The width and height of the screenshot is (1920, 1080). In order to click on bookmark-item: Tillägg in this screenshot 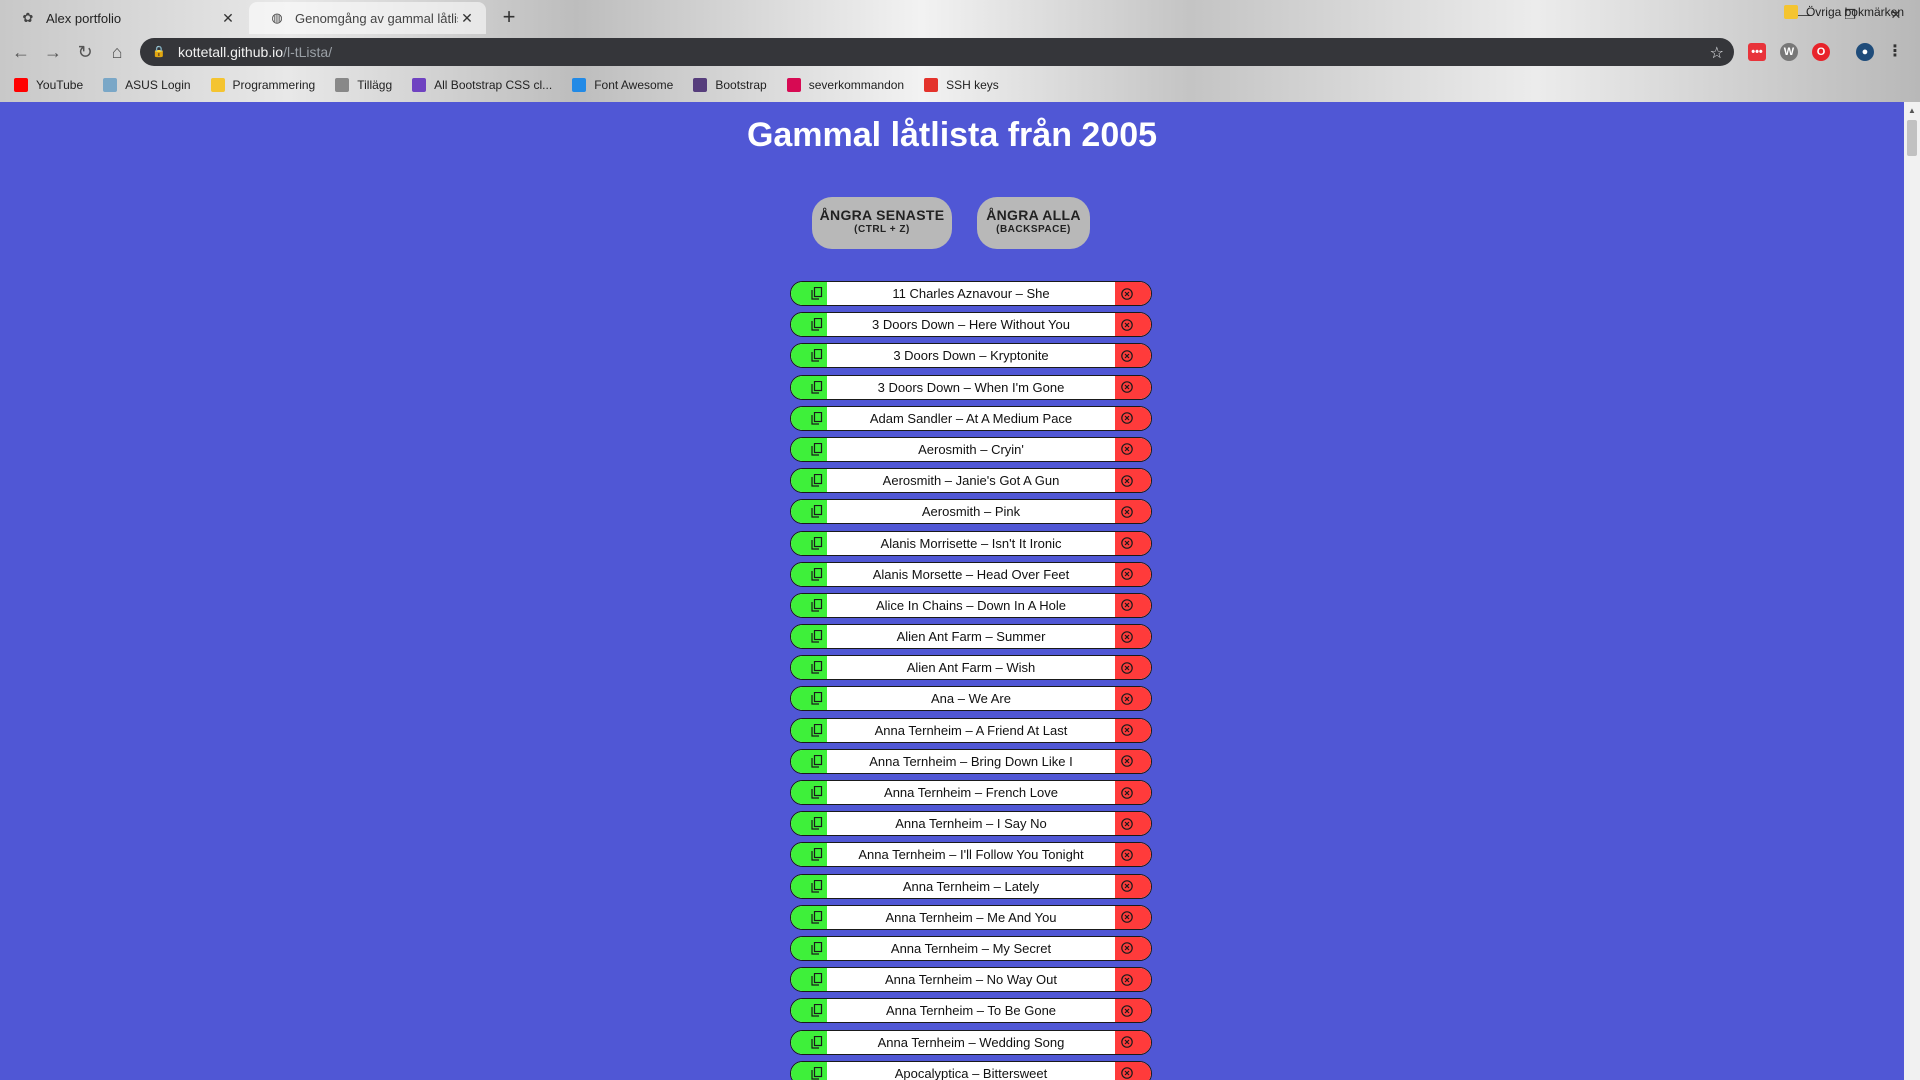, I will do `click(363, 85)`.